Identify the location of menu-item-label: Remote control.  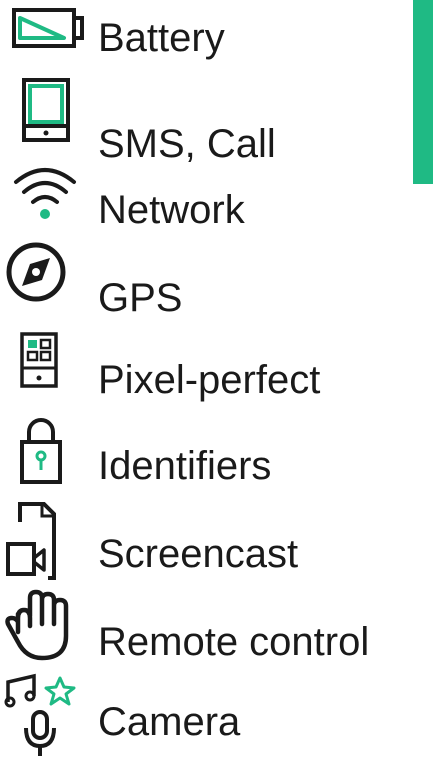
(234, 642).